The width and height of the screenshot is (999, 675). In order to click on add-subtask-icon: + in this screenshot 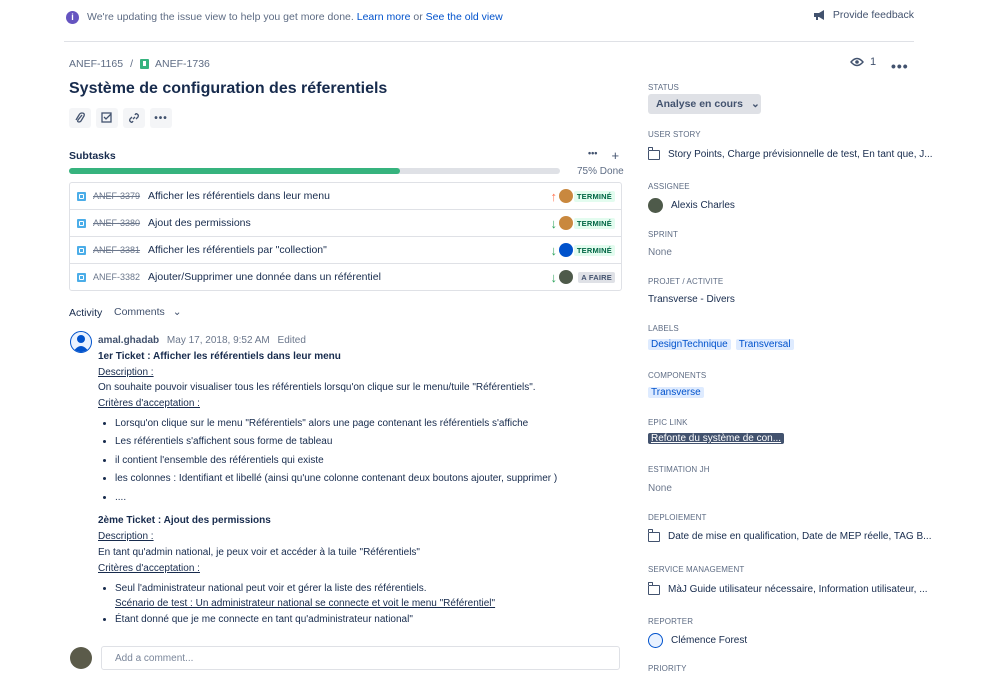, I will do `click(615, 155)`.